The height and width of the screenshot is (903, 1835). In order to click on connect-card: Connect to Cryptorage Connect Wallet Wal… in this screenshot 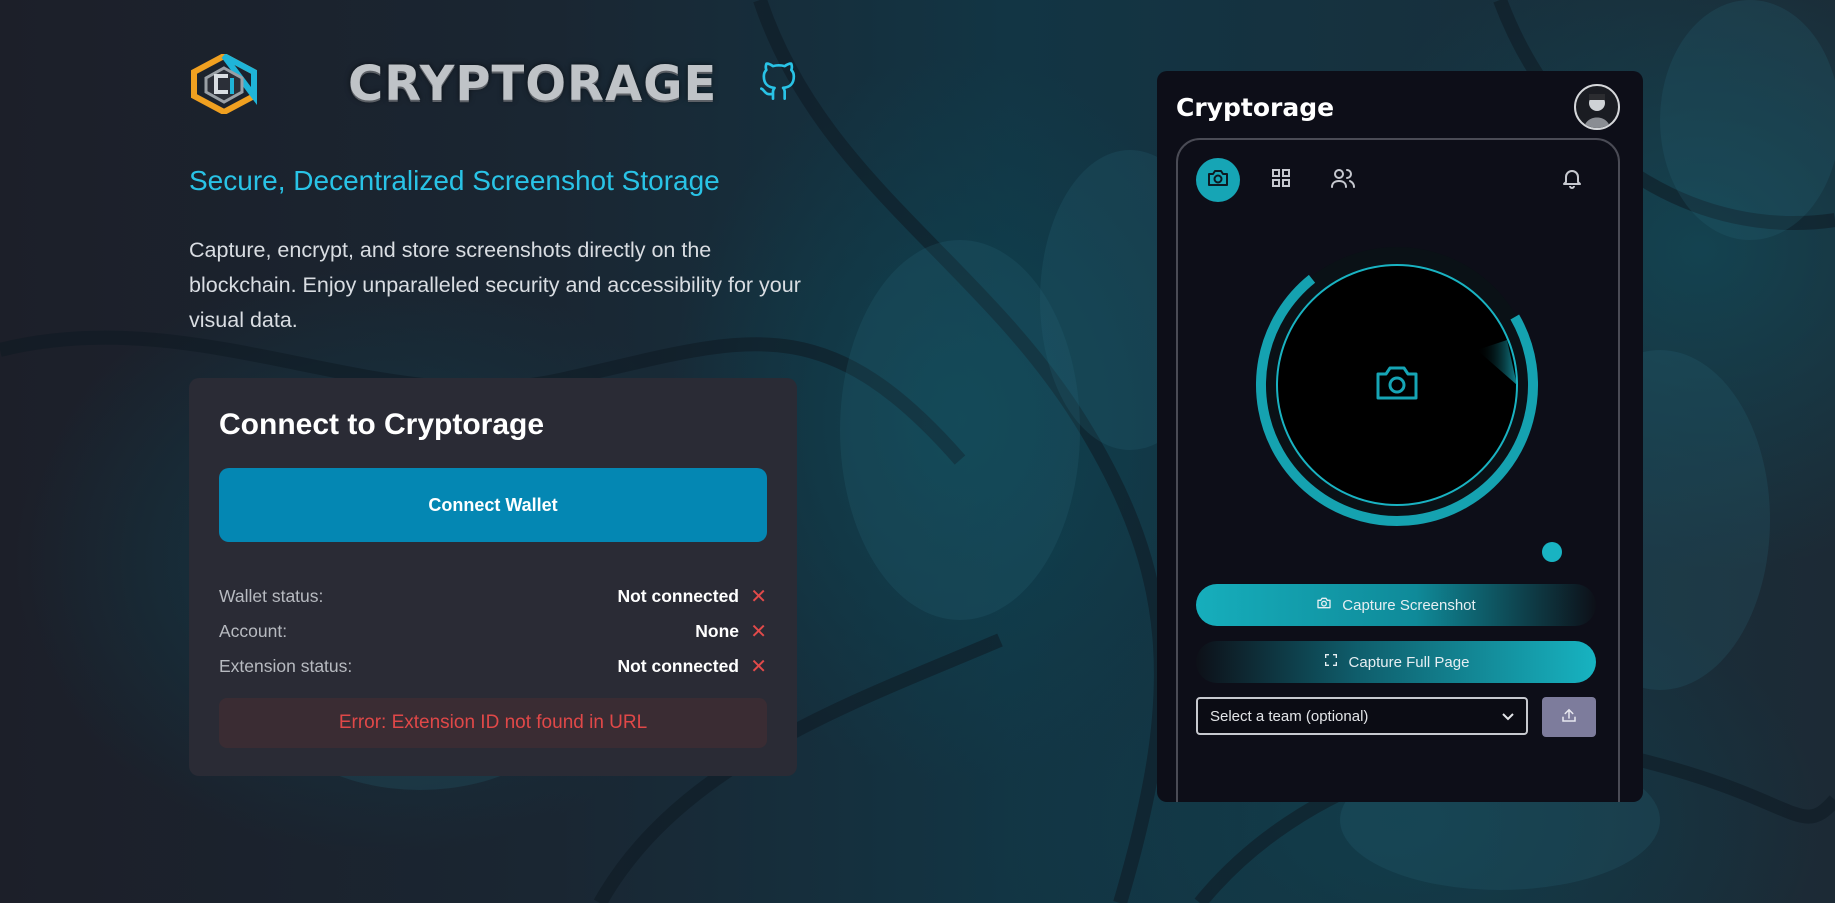, I will do `click(493, 577)`.